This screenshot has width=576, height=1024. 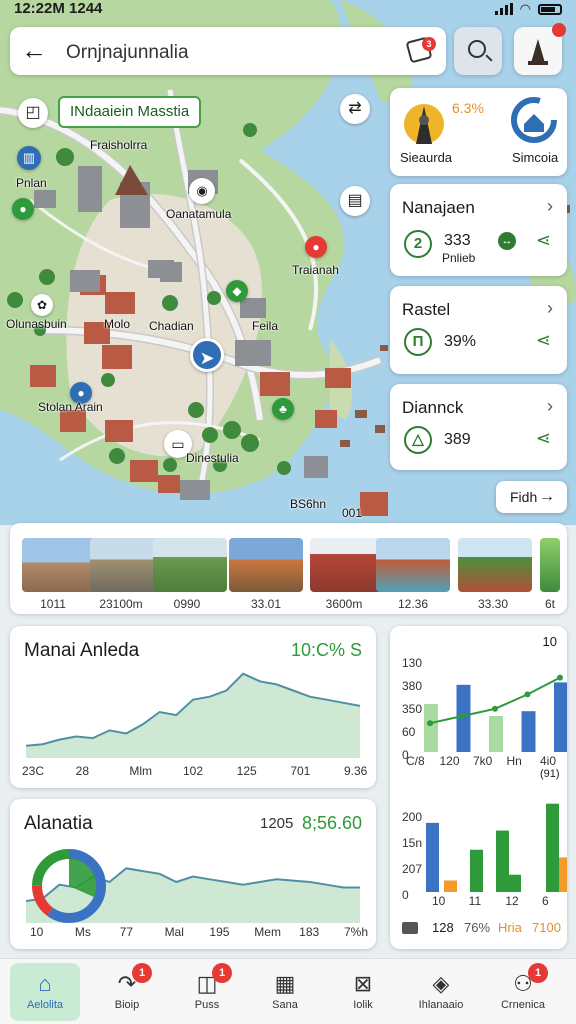 What do you see at coordinates (363, 983) in the screenshot?
I see `nav-icon: ⊠` at bounding box center [363, 983].